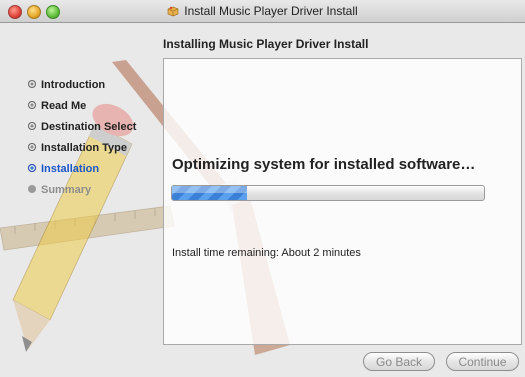 This screenshot has width=525, height=377. I want to click on step-introduction: Introduction, so click(82, 88).